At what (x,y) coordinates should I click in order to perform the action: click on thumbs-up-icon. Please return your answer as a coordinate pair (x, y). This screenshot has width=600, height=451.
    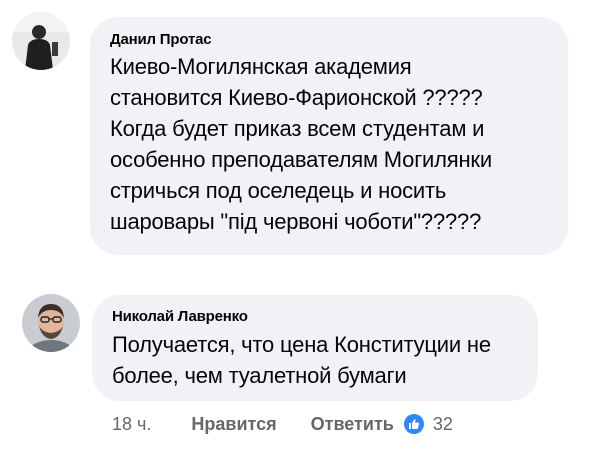
    Looking at the image, I should click on (413, 424).